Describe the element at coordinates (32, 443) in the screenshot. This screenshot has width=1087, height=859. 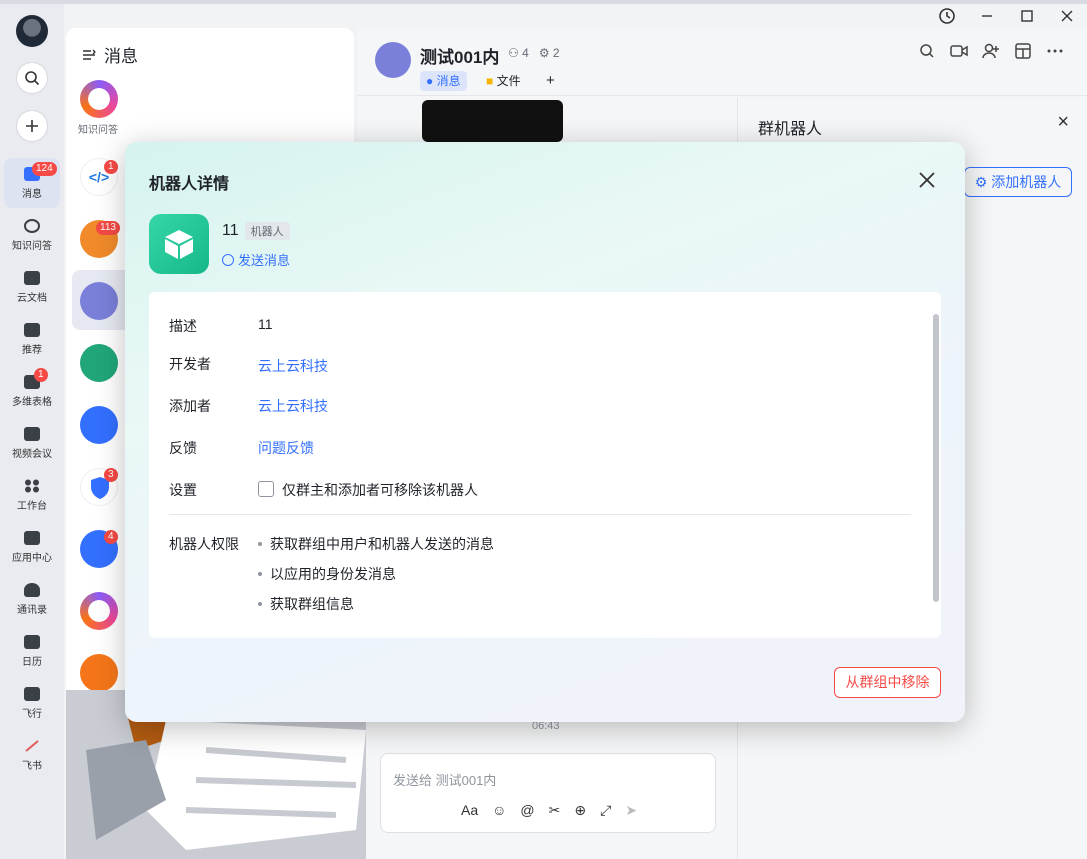
I see `rail-item-meeting: 视频会议` at that location.